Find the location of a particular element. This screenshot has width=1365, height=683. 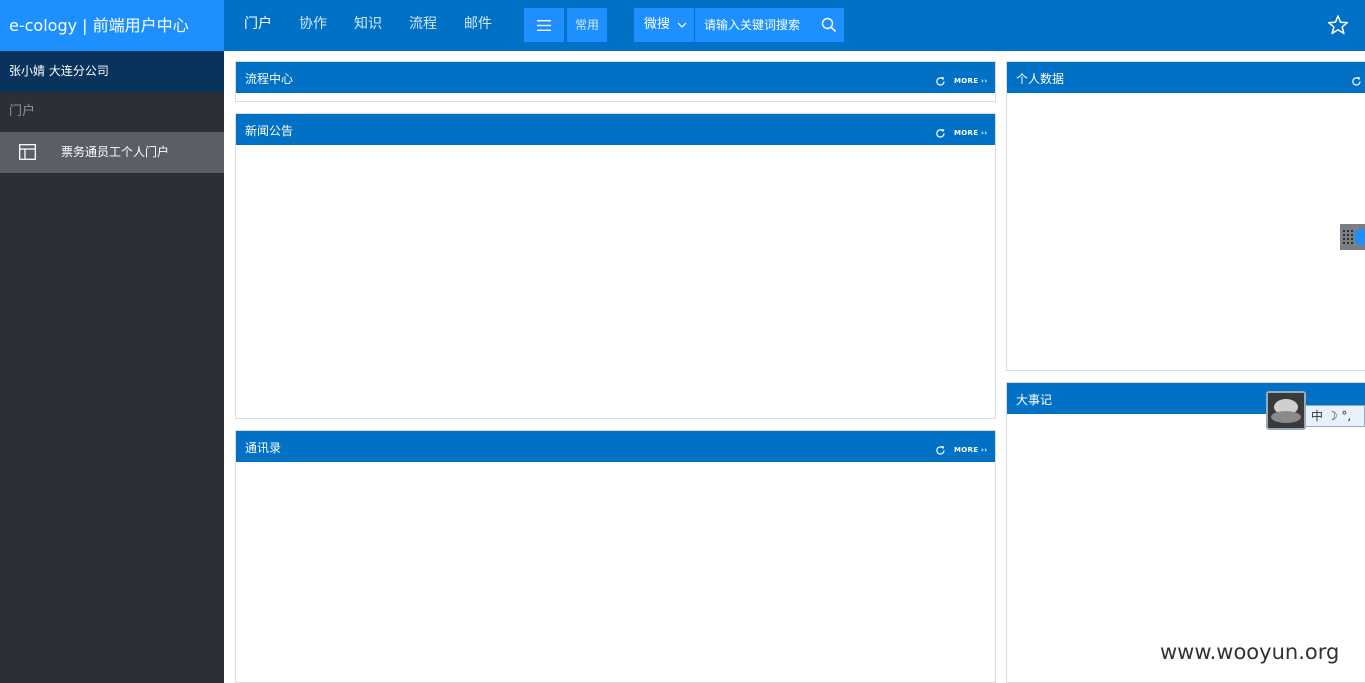

hamburger-icon is located at coordinates (544, 25).